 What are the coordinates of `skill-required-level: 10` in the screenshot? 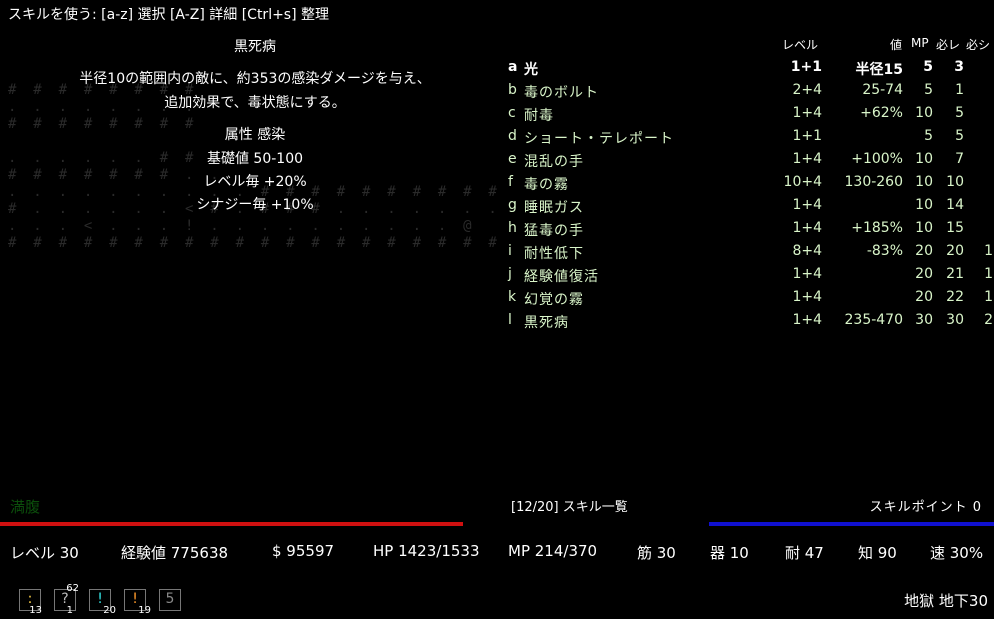 It's located at (955, 182).